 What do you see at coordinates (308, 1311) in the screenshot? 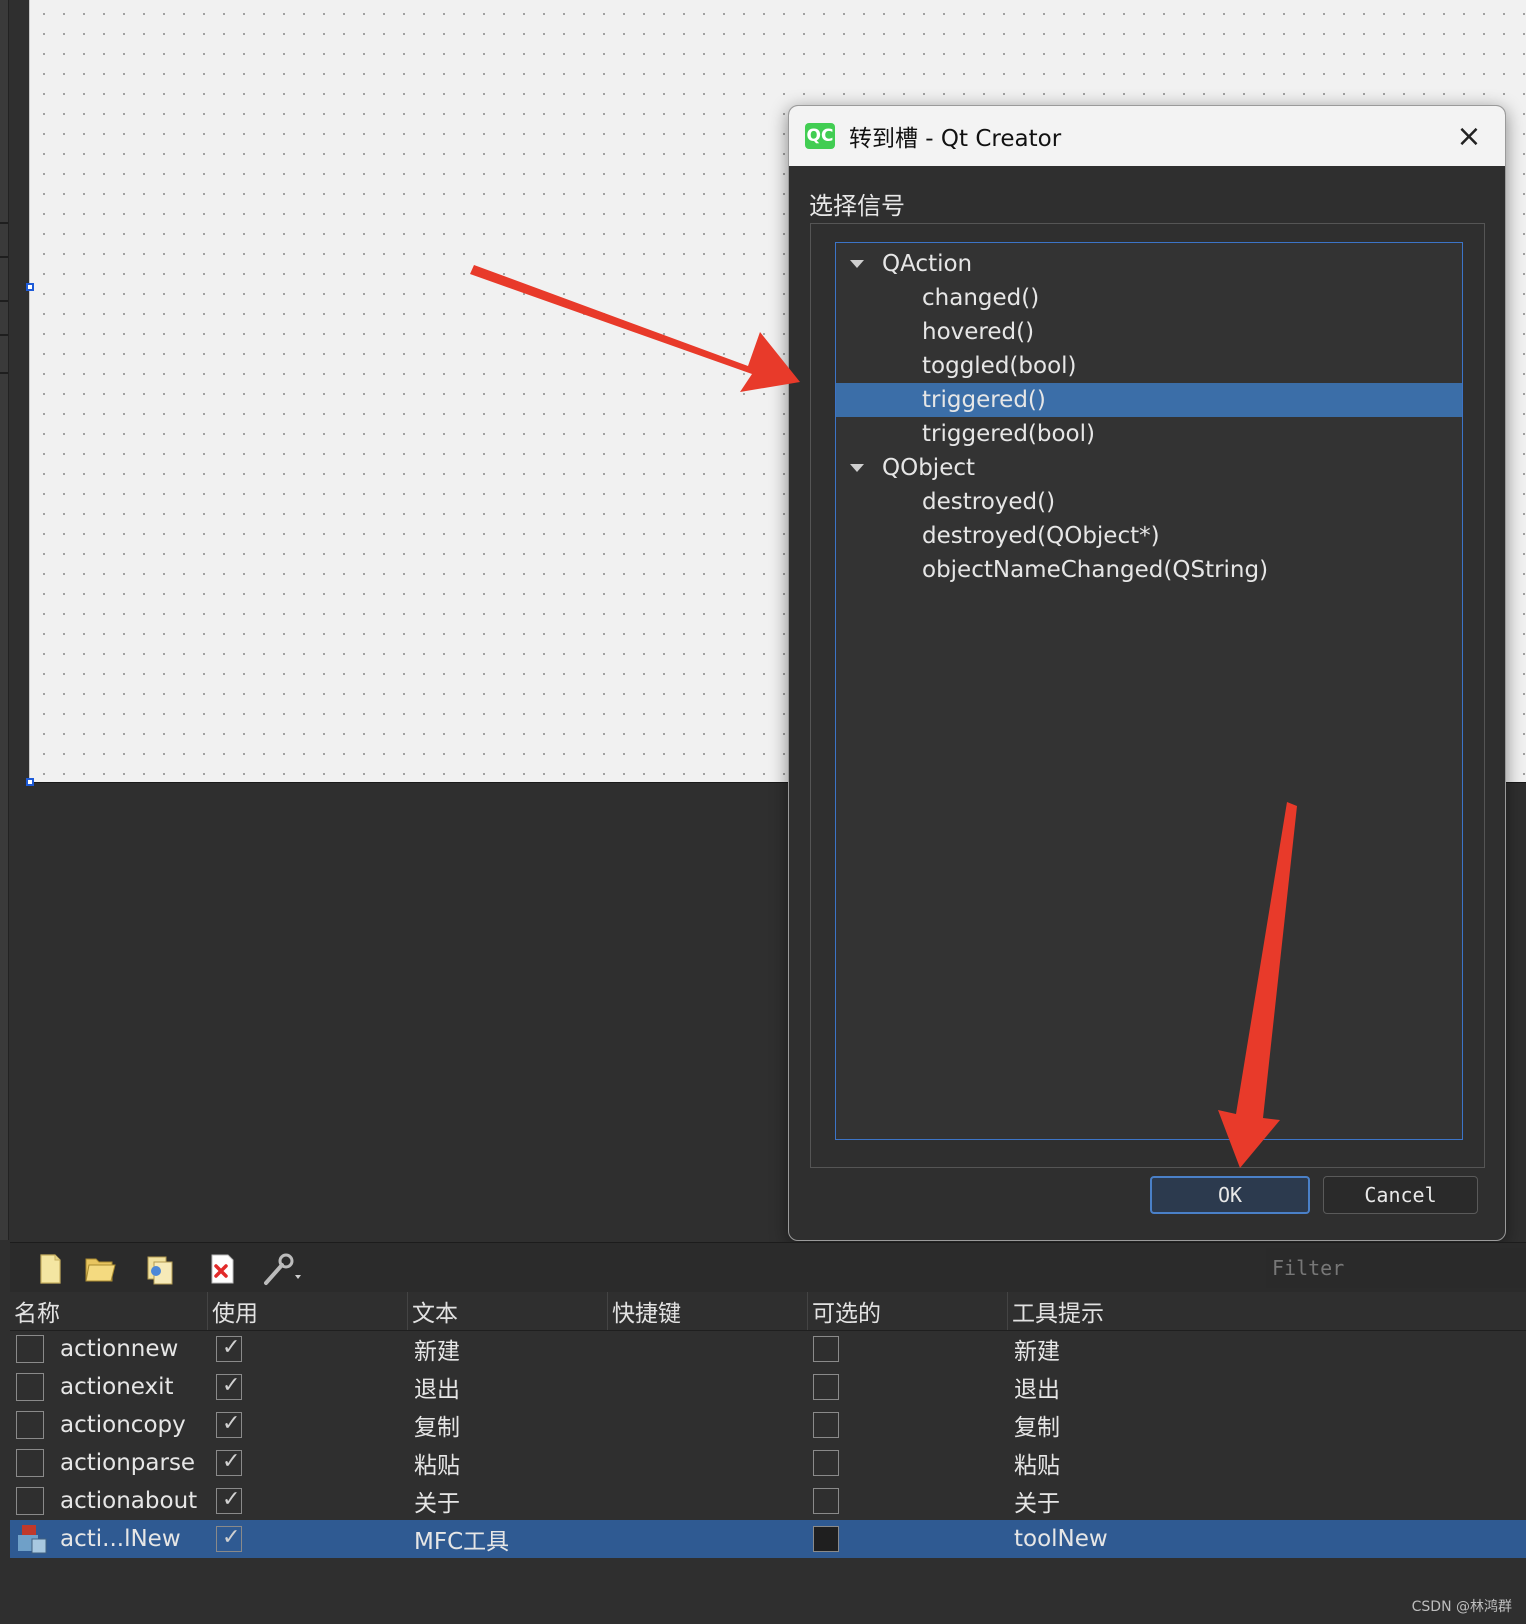
I see `column-header-used: 使用` at bounding box center [308, 1311].